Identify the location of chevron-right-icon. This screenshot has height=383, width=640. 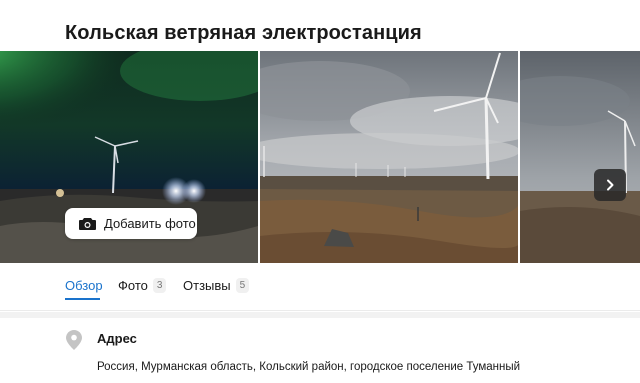
(610, 185).